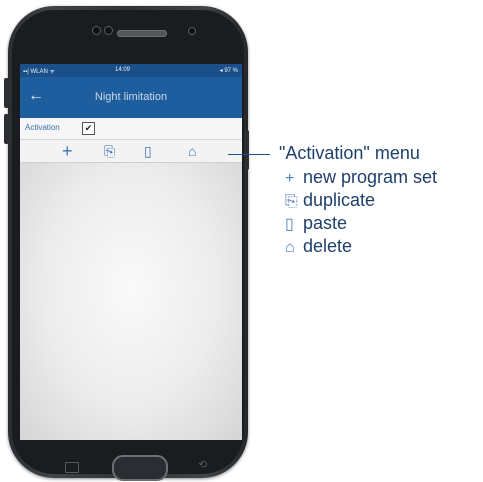  I want to click on front-camera, so click(108, 30).